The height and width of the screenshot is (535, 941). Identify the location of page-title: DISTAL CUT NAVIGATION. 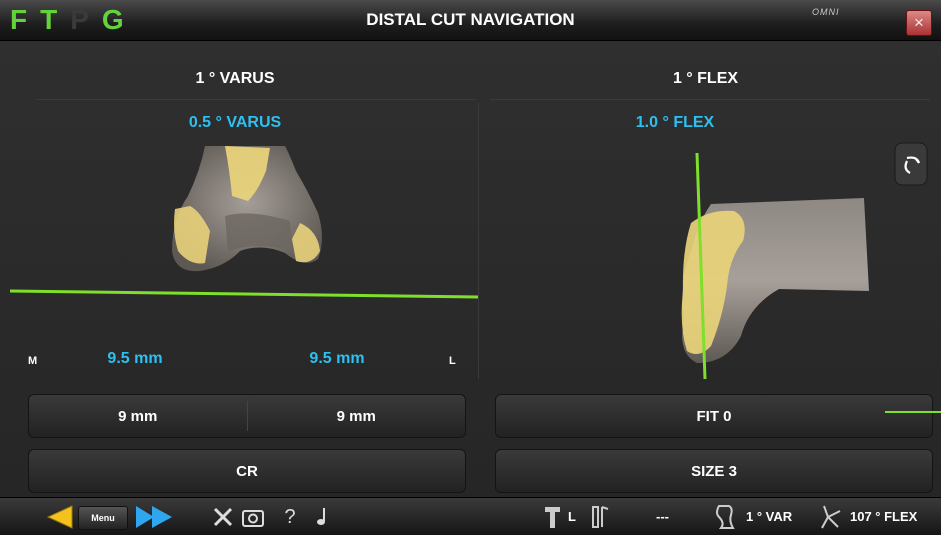
(470, 19).